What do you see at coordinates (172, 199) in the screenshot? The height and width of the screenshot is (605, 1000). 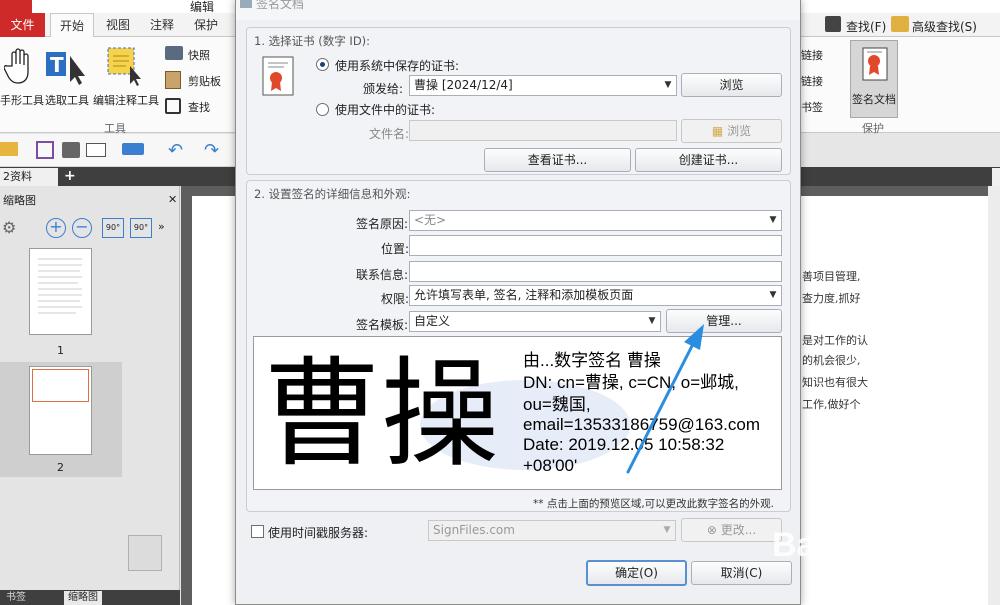 I see `close-panel-icon: ✕` at bounding box center [172, 199].